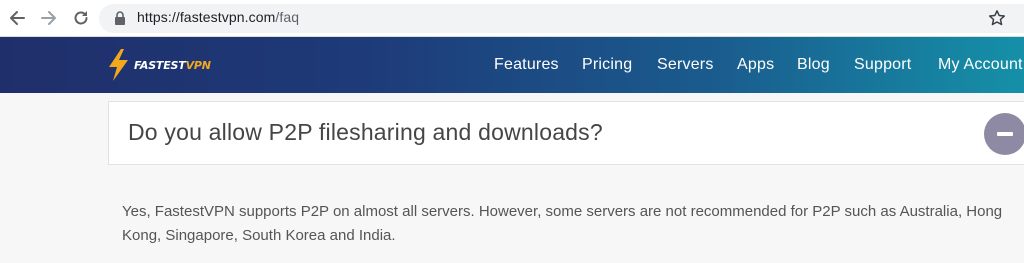 The height and width of the screenshot is (263, 1024). I want to click on reload-icon, so click(81, 18).